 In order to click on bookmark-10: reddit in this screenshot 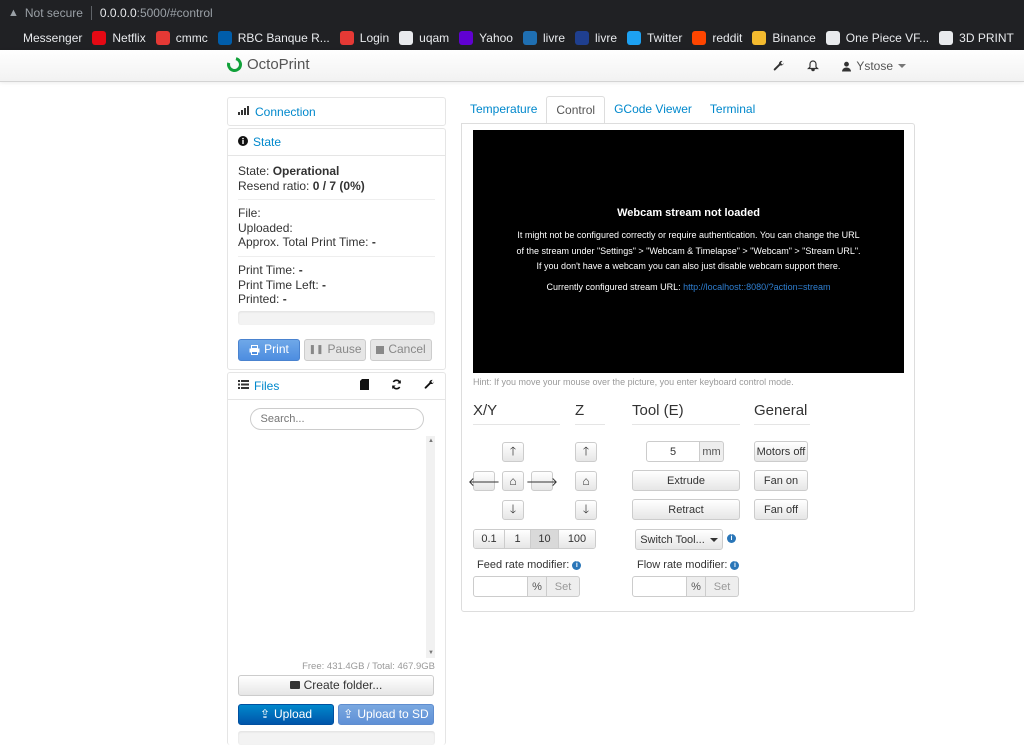, I will do `click(717, 38)`.